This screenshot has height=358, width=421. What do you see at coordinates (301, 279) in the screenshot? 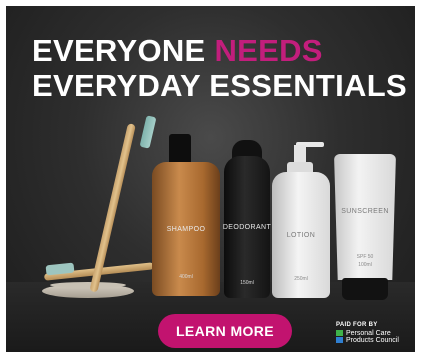
I see `lotion-size: 250ml` at bounding box center [301, 279].